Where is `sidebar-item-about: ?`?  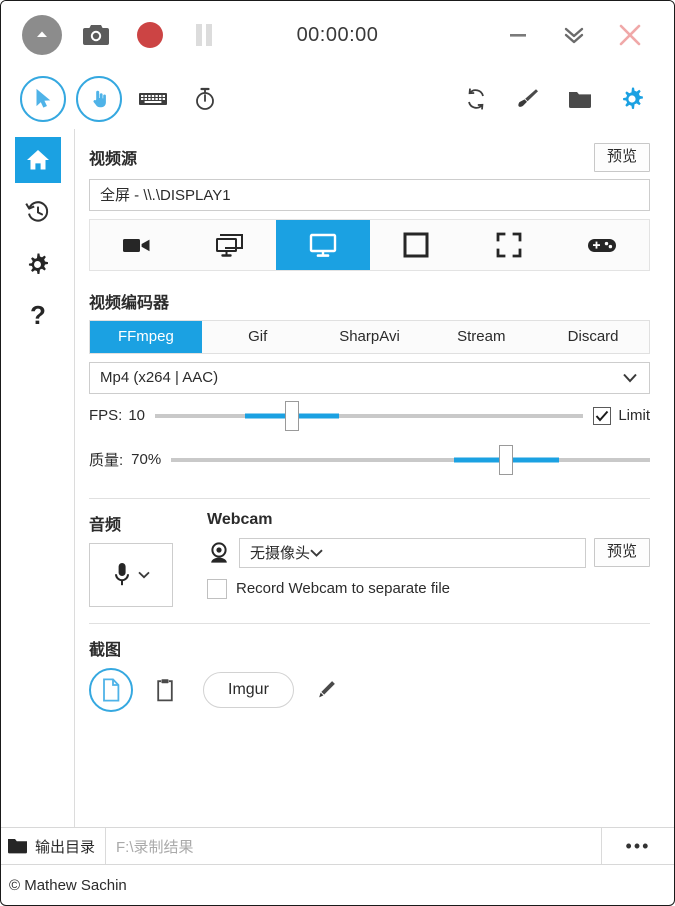
sidebar-item-about: ? is located at coordinates (38, 316).